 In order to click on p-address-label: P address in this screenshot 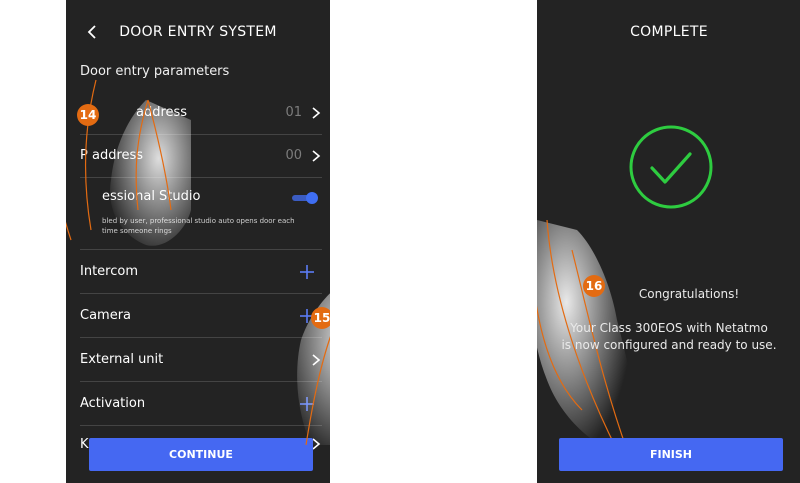, I will do `click(112, 155)`.